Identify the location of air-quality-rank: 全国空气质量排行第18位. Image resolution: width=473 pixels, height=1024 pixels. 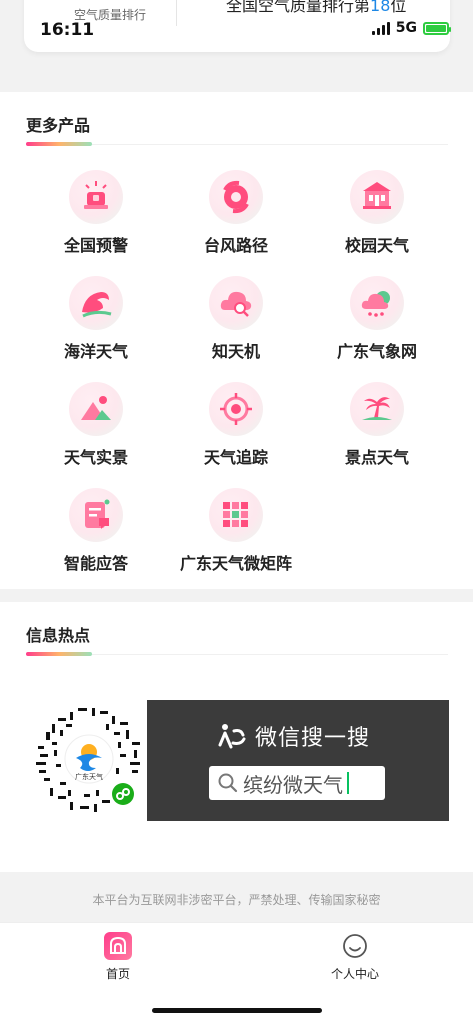
(316, 8).